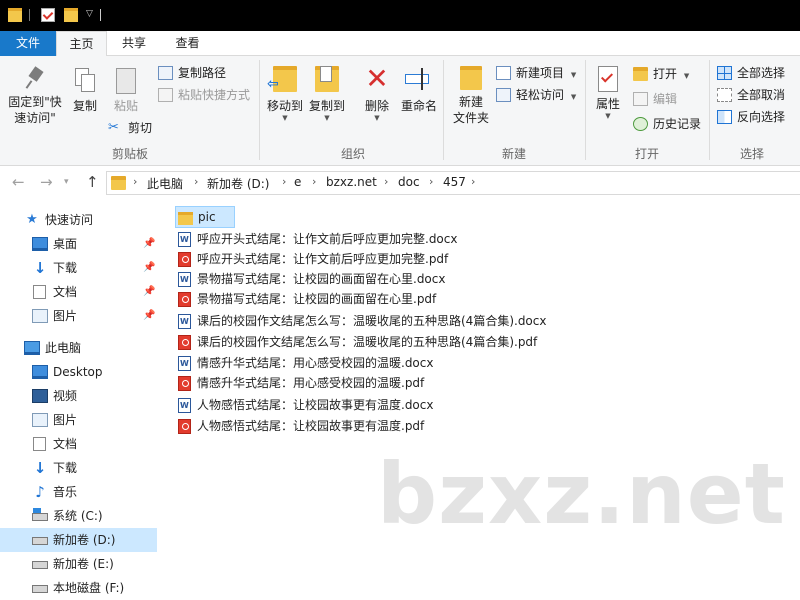 The image size is (800, 600). What do you see at coordinates (78, 516) in the screenshot?
I see `nav-item-drive-c: 系统 (C:)` at bounding box center [78, 516].